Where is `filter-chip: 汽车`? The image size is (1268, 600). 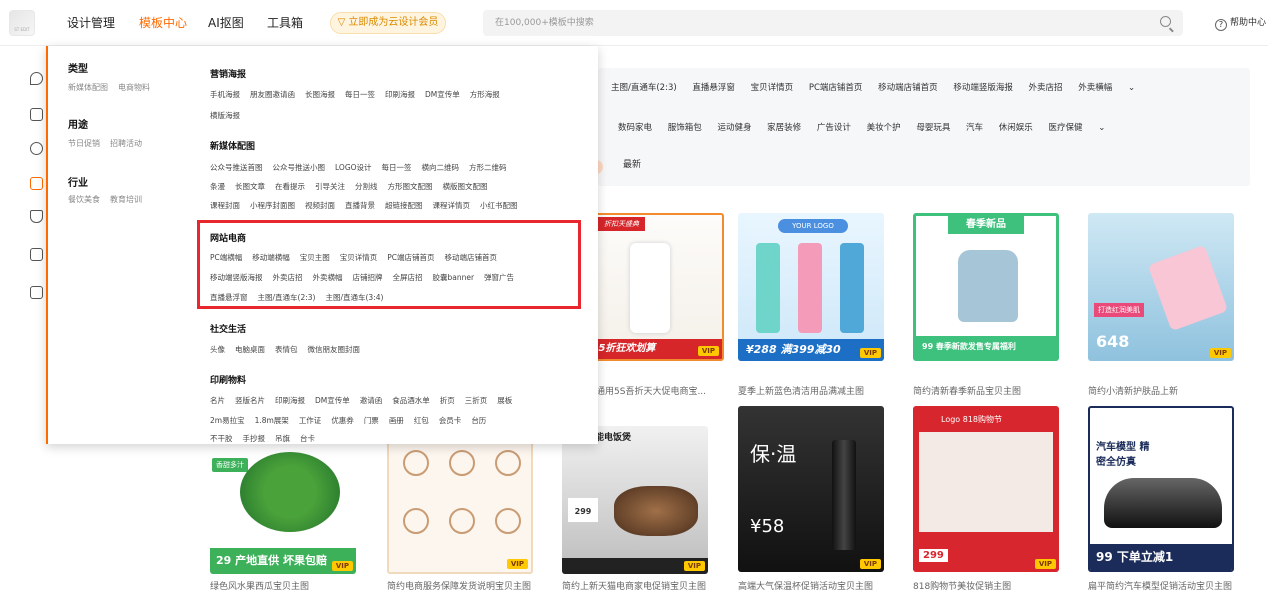
filter-chip: 汽车 is located at coordinates (974, 128).